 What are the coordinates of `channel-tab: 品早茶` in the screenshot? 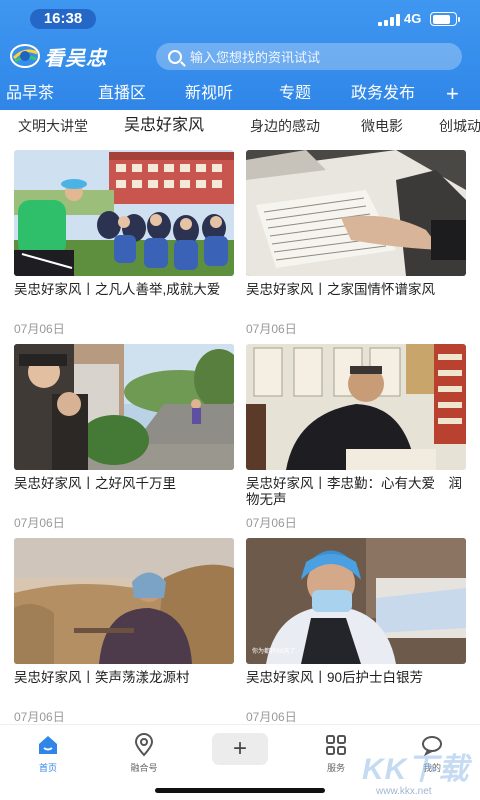 It's located at (30, 94).